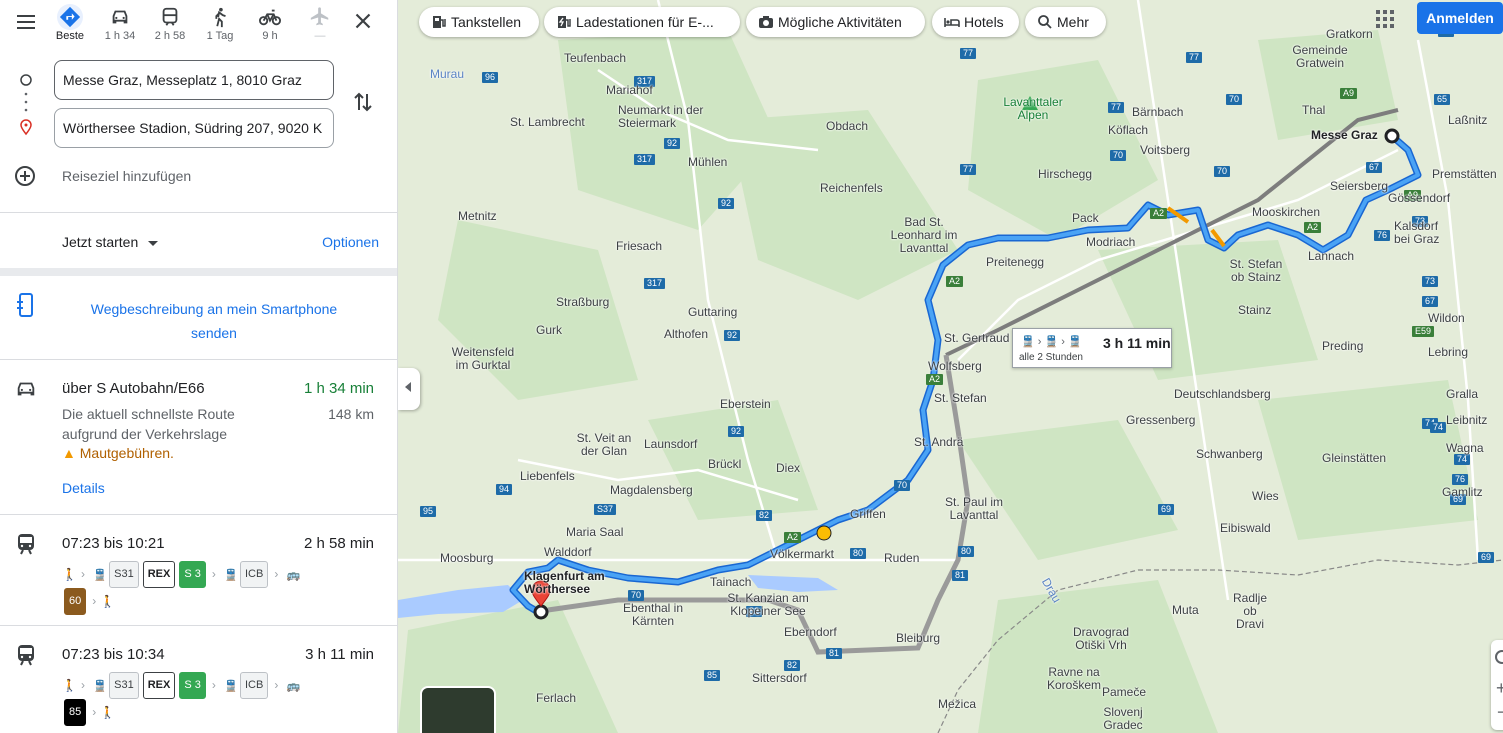 This screenshot has width=1503, height=733. I want to click on menu-icon, so click(26, 22).